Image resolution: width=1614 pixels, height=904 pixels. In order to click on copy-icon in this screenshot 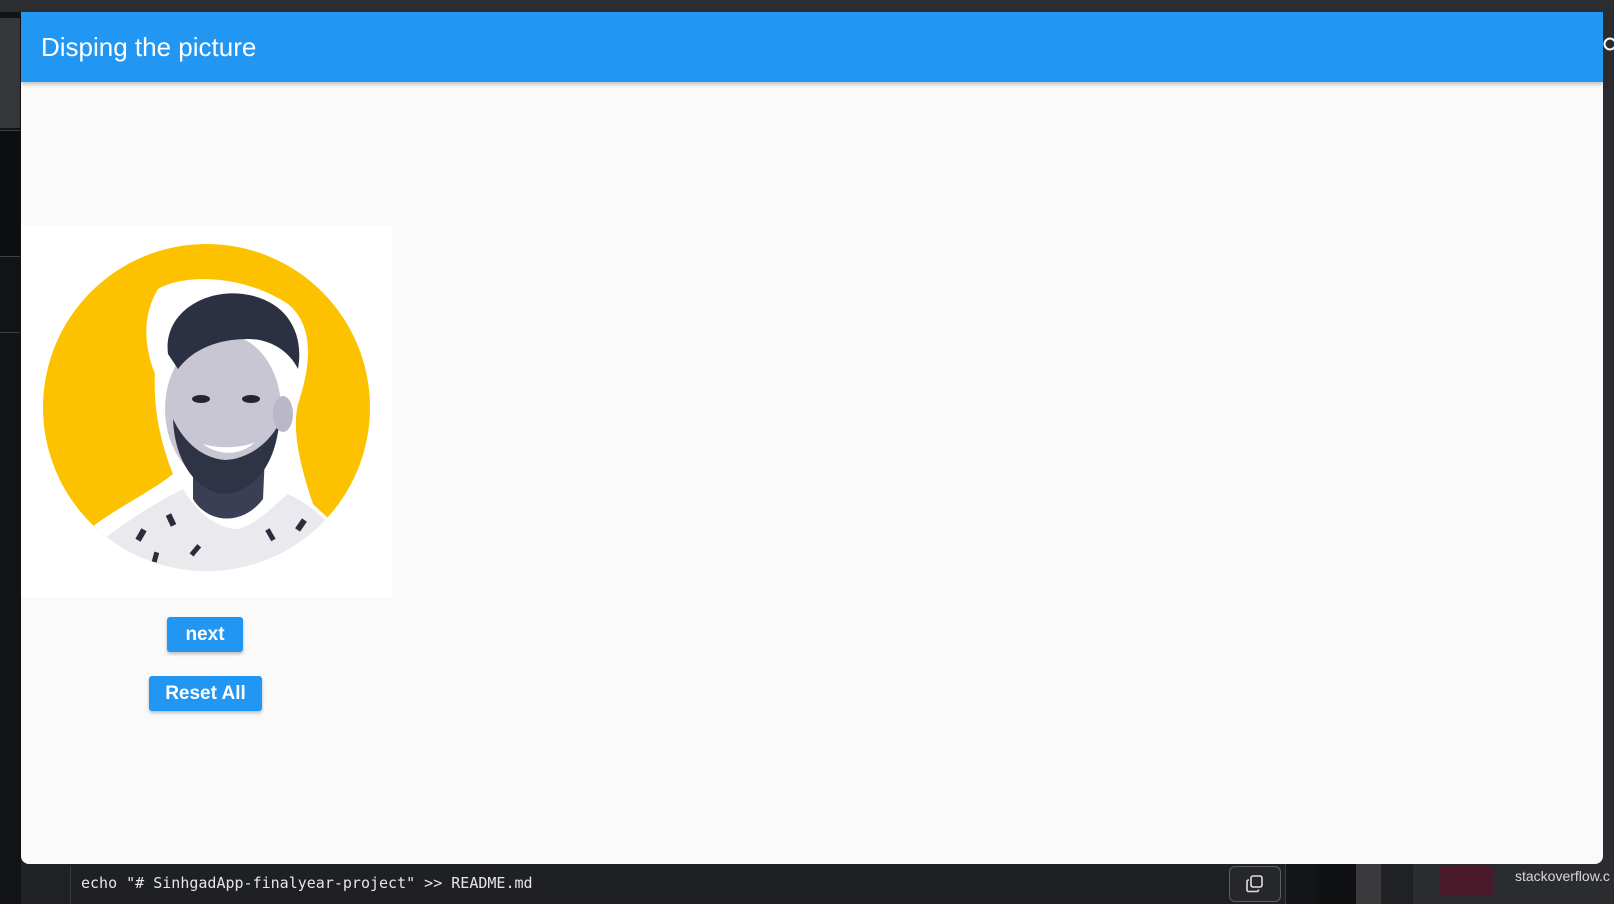, I will do `click(1254, 884)`.